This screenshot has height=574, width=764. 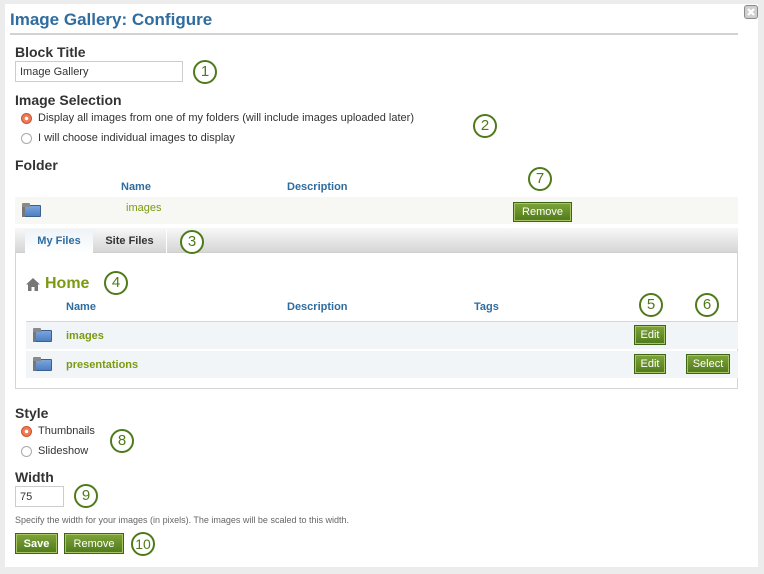 What do you see at coordinates (751, 12) in the screenshot?
I see `close-icon` at bounding box center [751, 12].